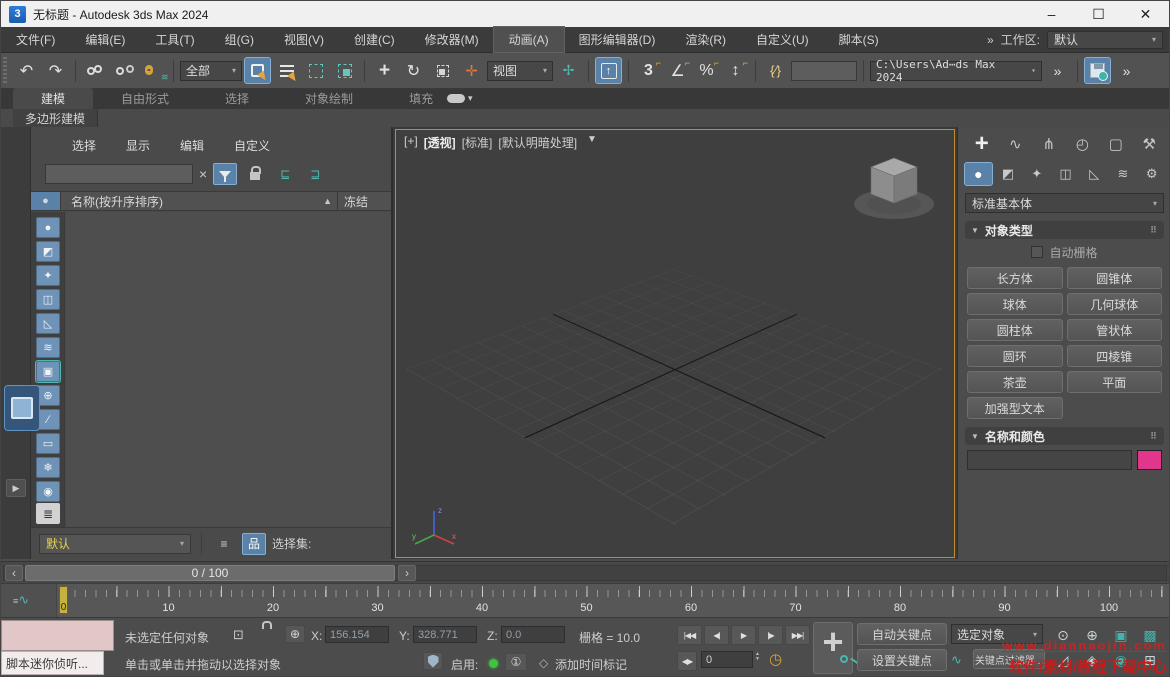 The width and height of the screenshot is (1170, 677). What do you see at coordinates (471, 70) in the screenshot?
I see `select-and-place-button: ✛` at bounding box center [471, 70].